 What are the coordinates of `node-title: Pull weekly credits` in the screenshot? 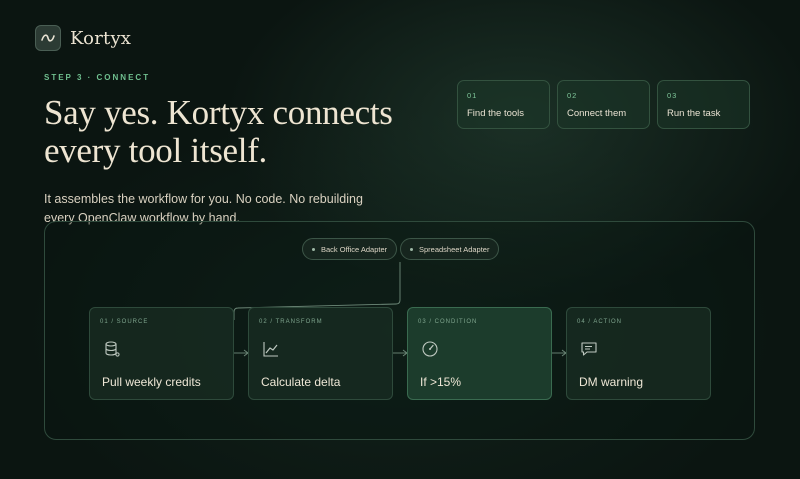 It's located at (151, 382).